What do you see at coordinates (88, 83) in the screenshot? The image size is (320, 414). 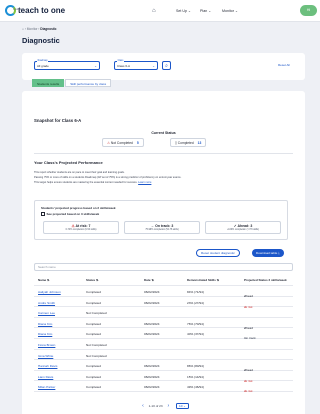 I see `tab-skill-performance: Skill performance by class` at bounding box center [88, 83].